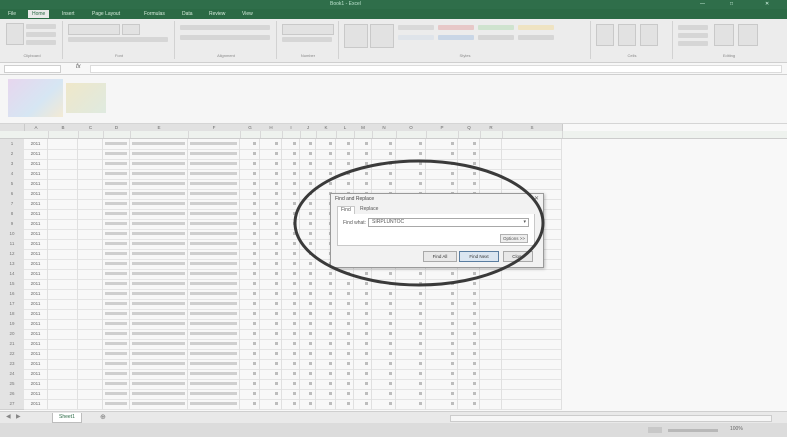  What do you see at coordinates (731, 4) in the screenshot?
I see `maximize-button: □` at bounding box center [731, 4].